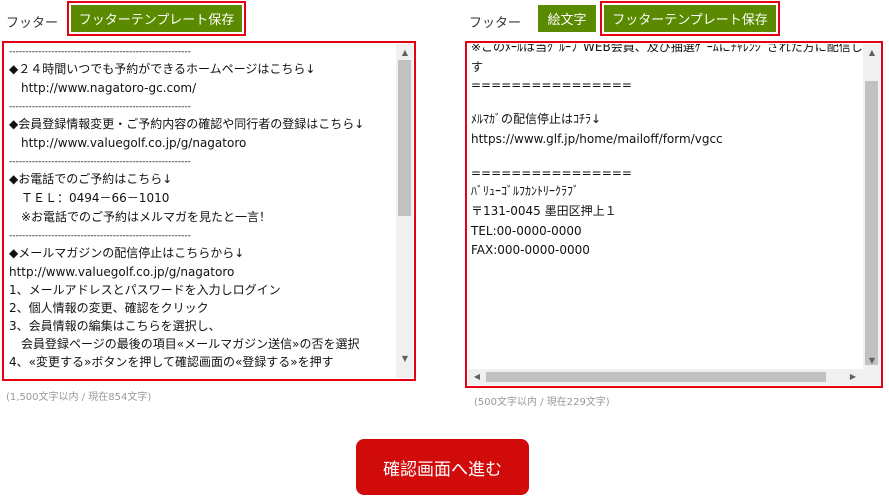 The height and width of the screenshot is (501, 889). What do you see at coordinates (109, 308) in the screenshot?
I see `left-line: 2、個人情報の変更、確認をクリック` at bounding box center [109, 308].